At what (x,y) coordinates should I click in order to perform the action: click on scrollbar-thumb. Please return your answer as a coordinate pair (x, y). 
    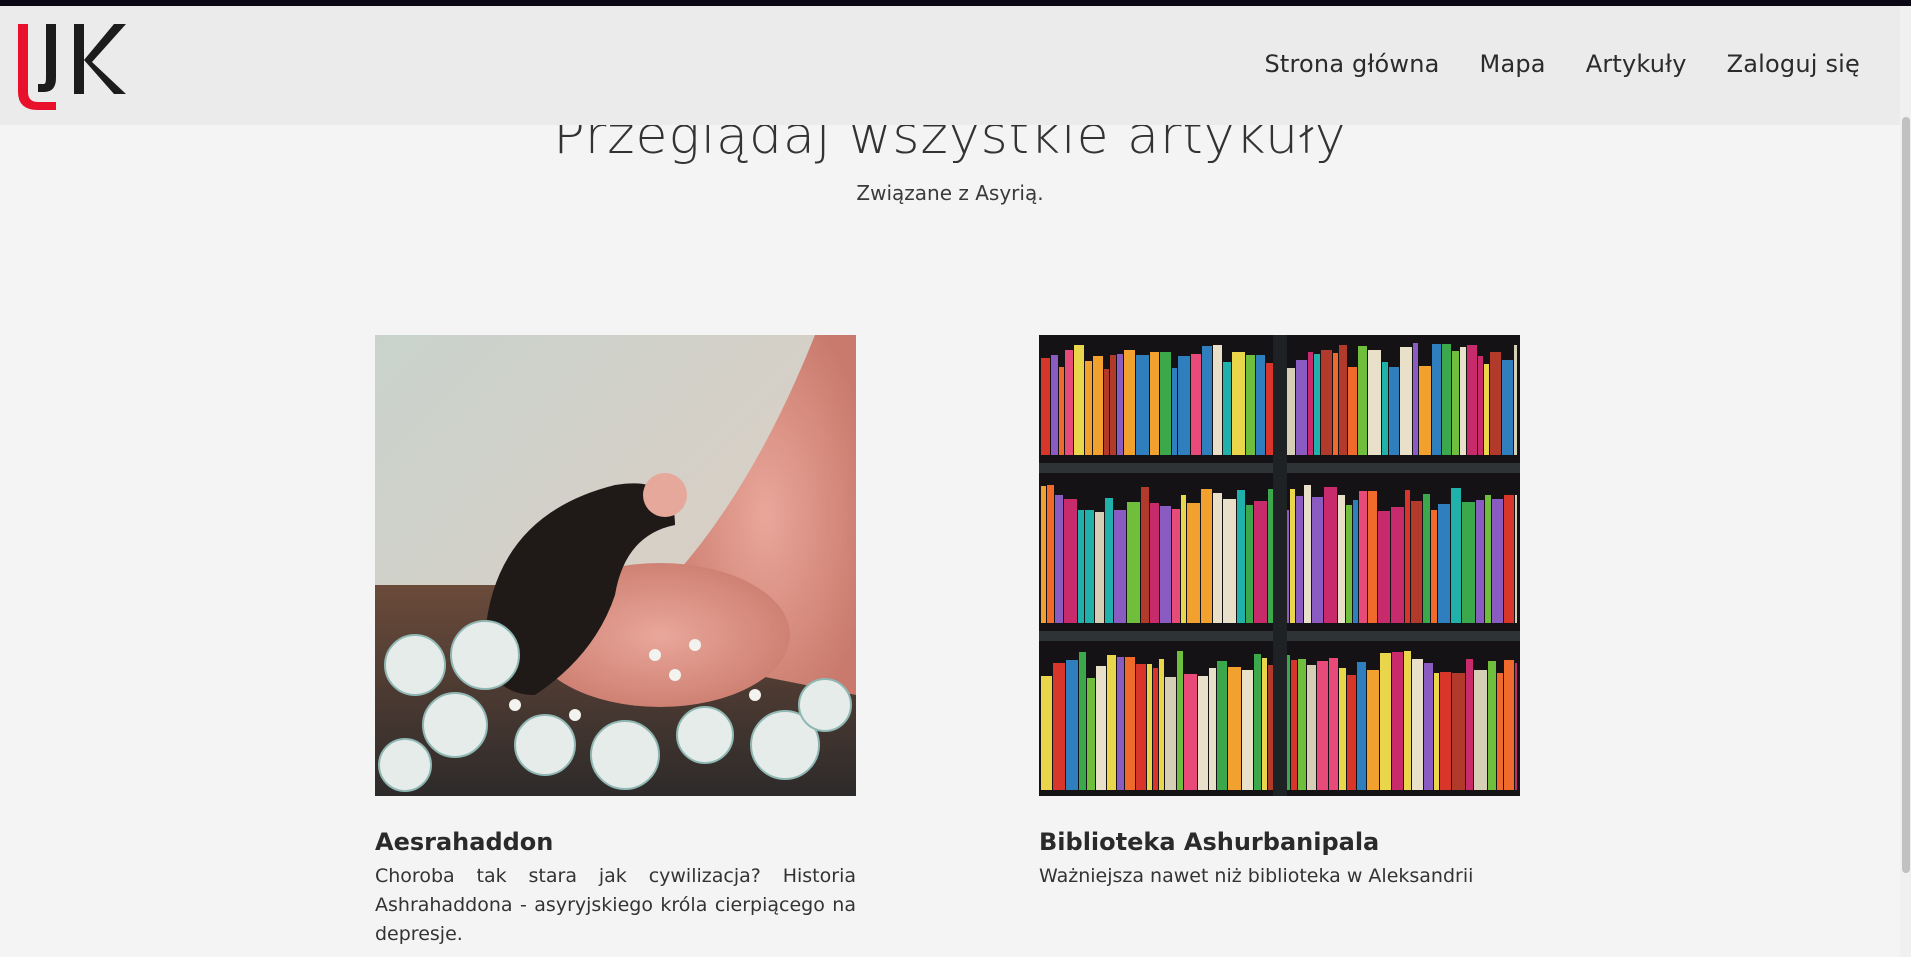
    Looking at the image, I should click on (1906, 495).